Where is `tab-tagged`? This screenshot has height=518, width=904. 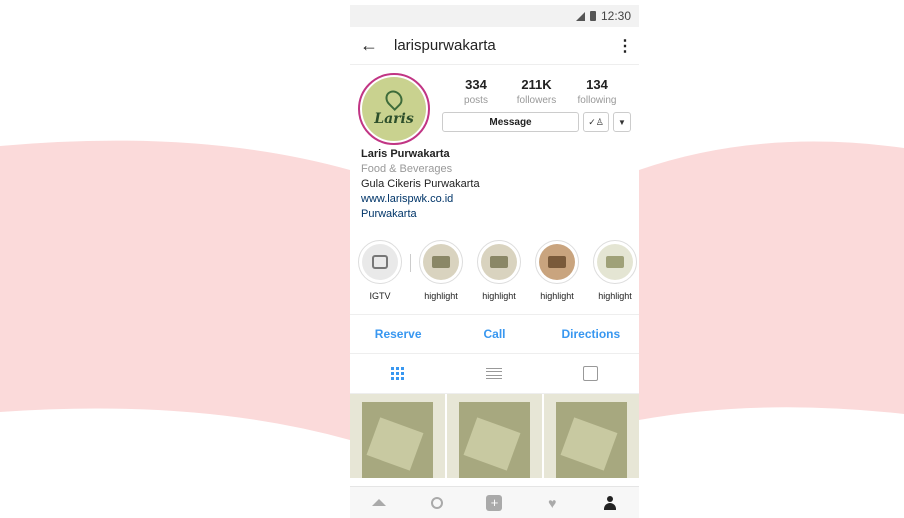
tab-tagged is located at coordinates (591, 373).